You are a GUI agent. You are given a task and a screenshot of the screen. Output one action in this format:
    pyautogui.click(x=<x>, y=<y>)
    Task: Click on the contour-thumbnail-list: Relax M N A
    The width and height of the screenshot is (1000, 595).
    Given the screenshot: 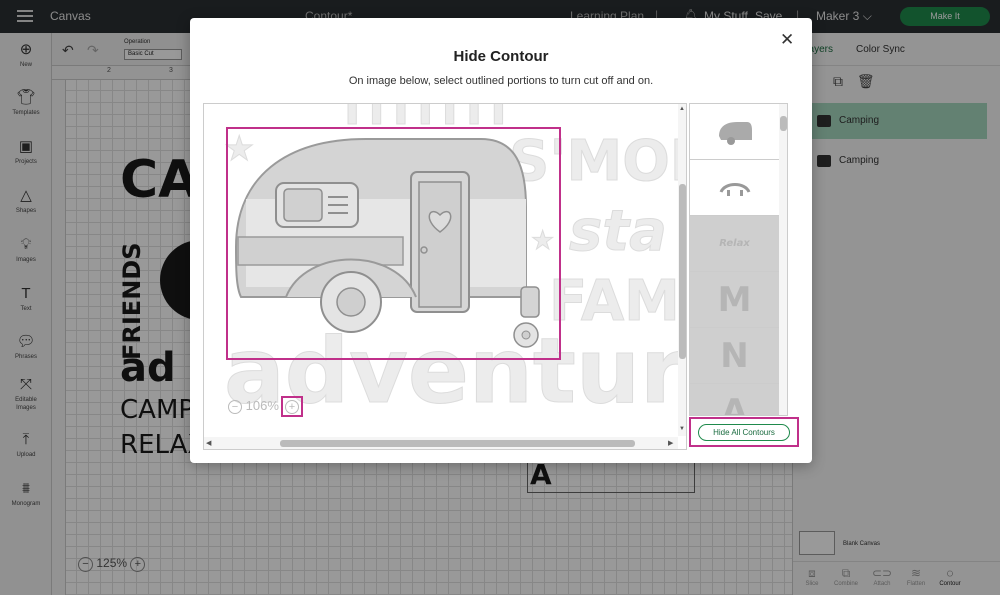 What is the action you would take?
    pyautogui.click(x=738, y=259)
    